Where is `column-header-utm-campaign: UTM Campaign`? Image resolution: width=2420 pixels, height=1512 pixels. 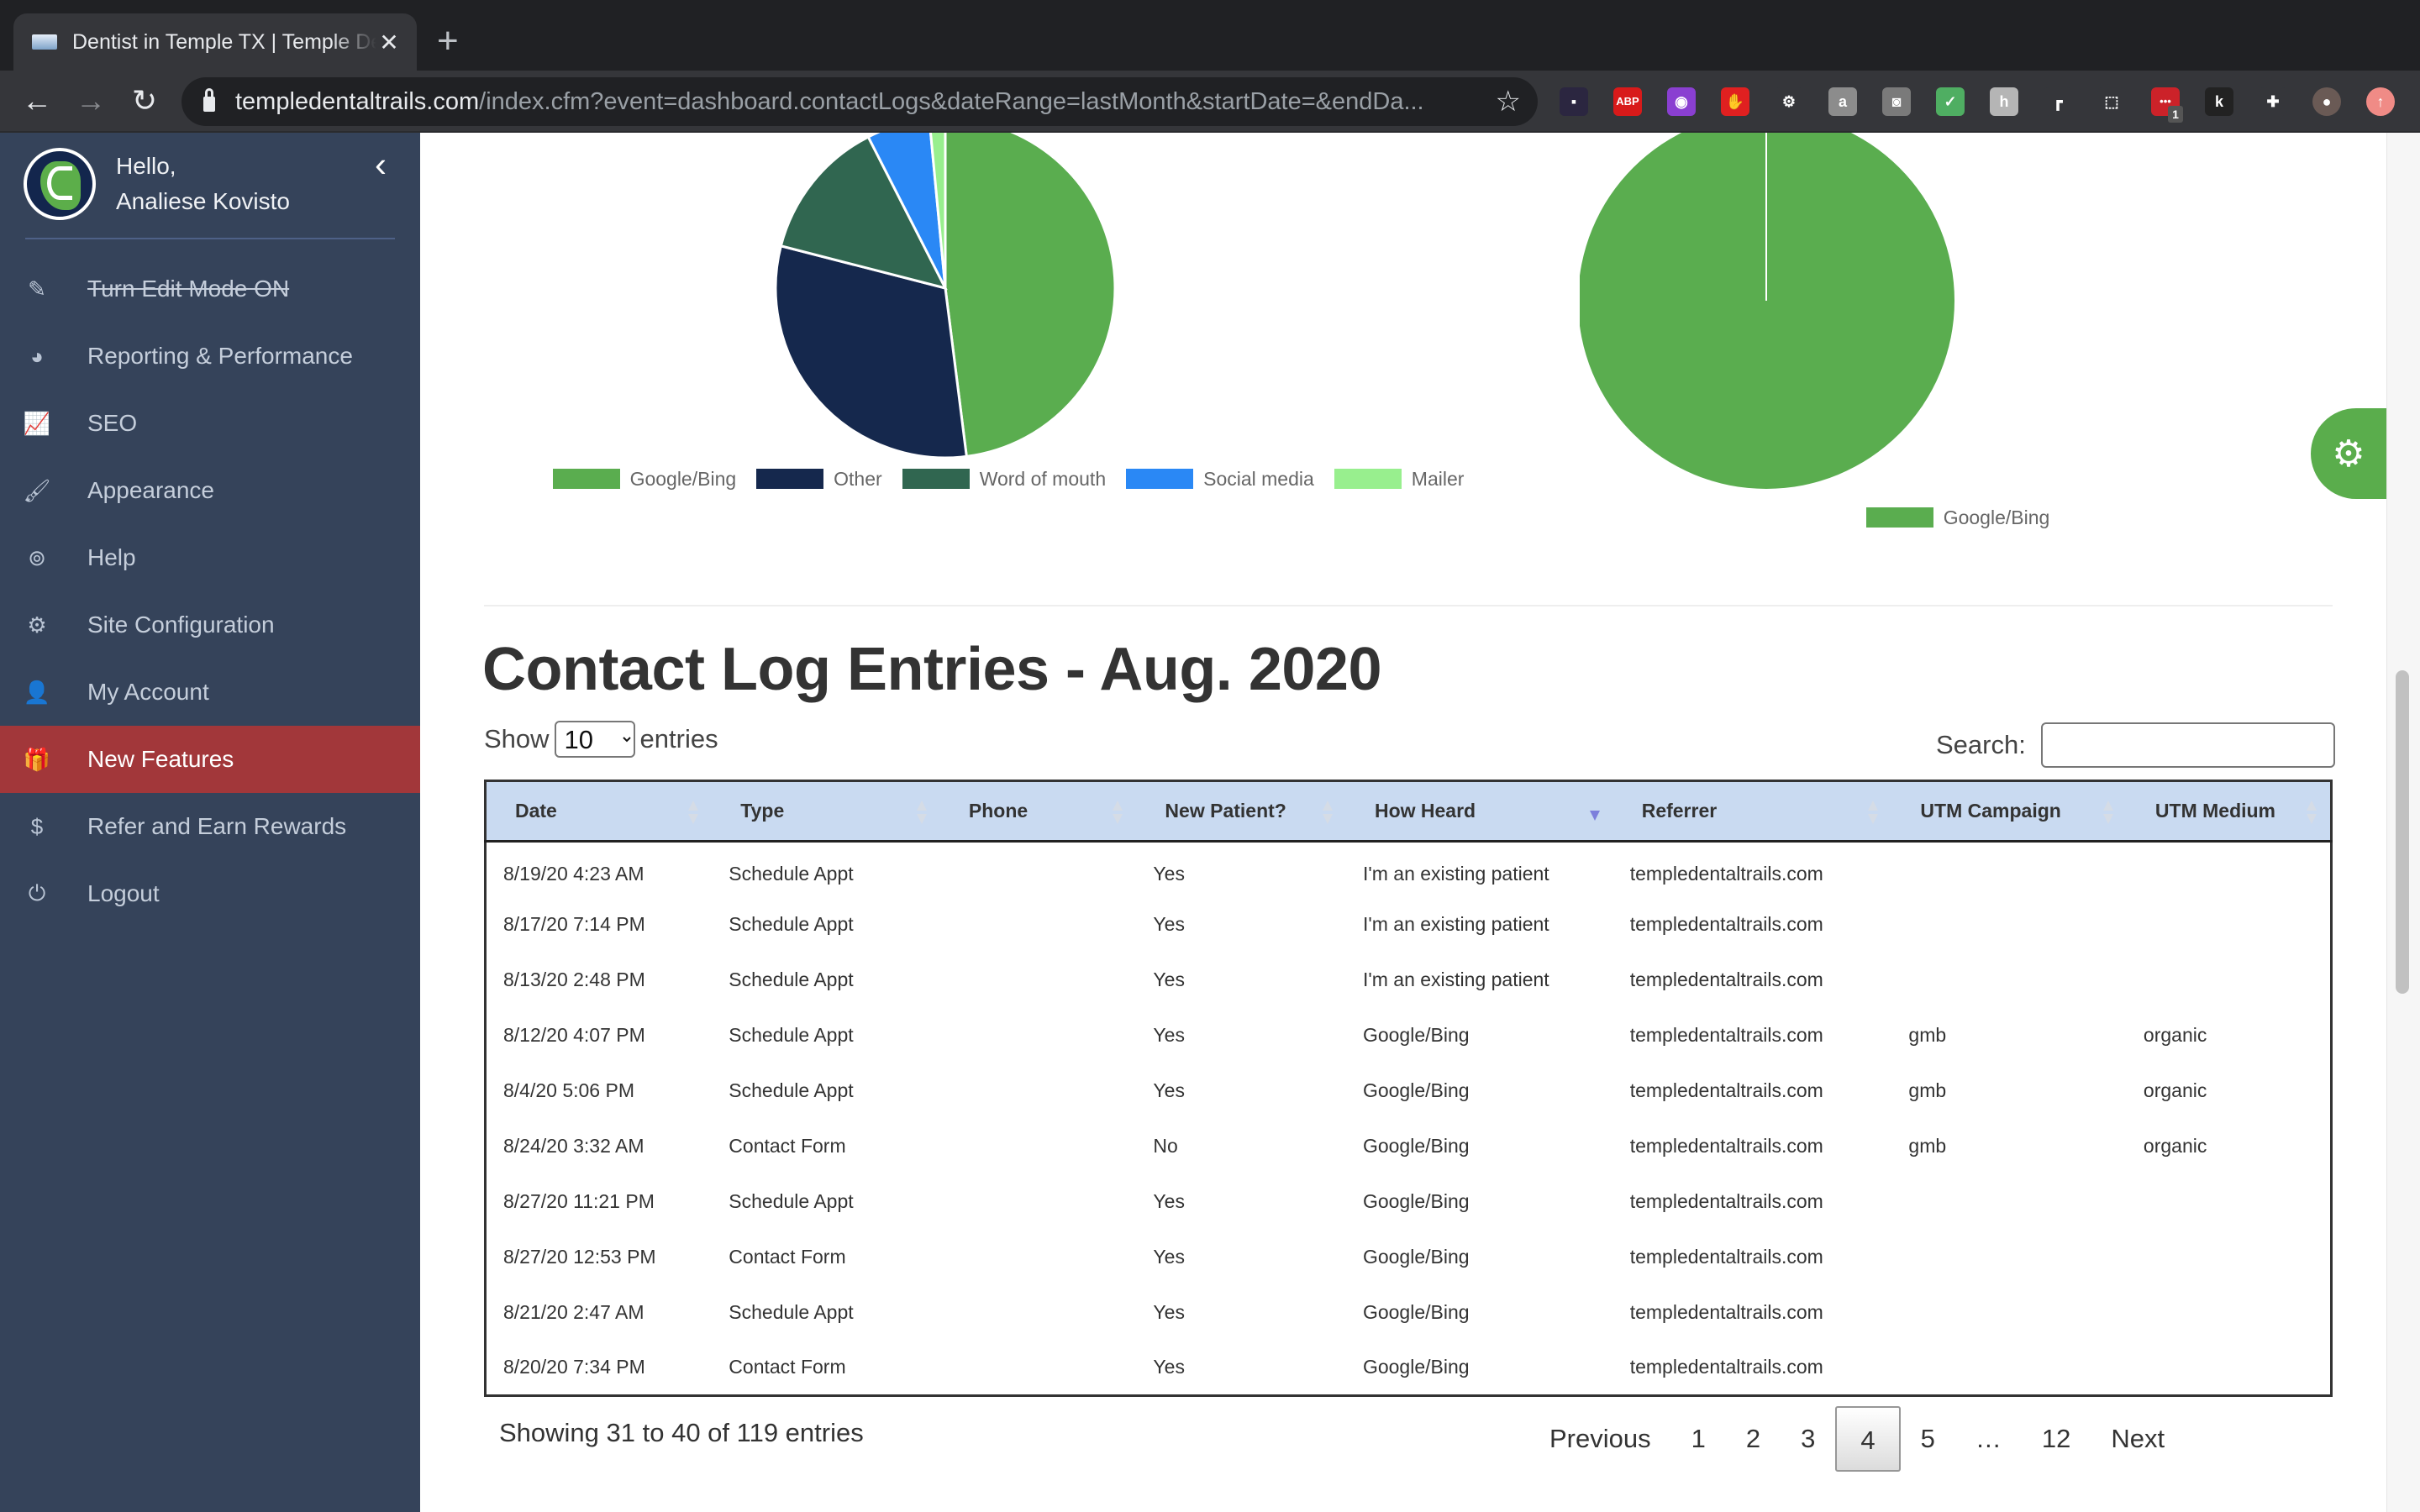
column-header-utm-campaign: UTM Campaign is located at coordinates (2009, 811).